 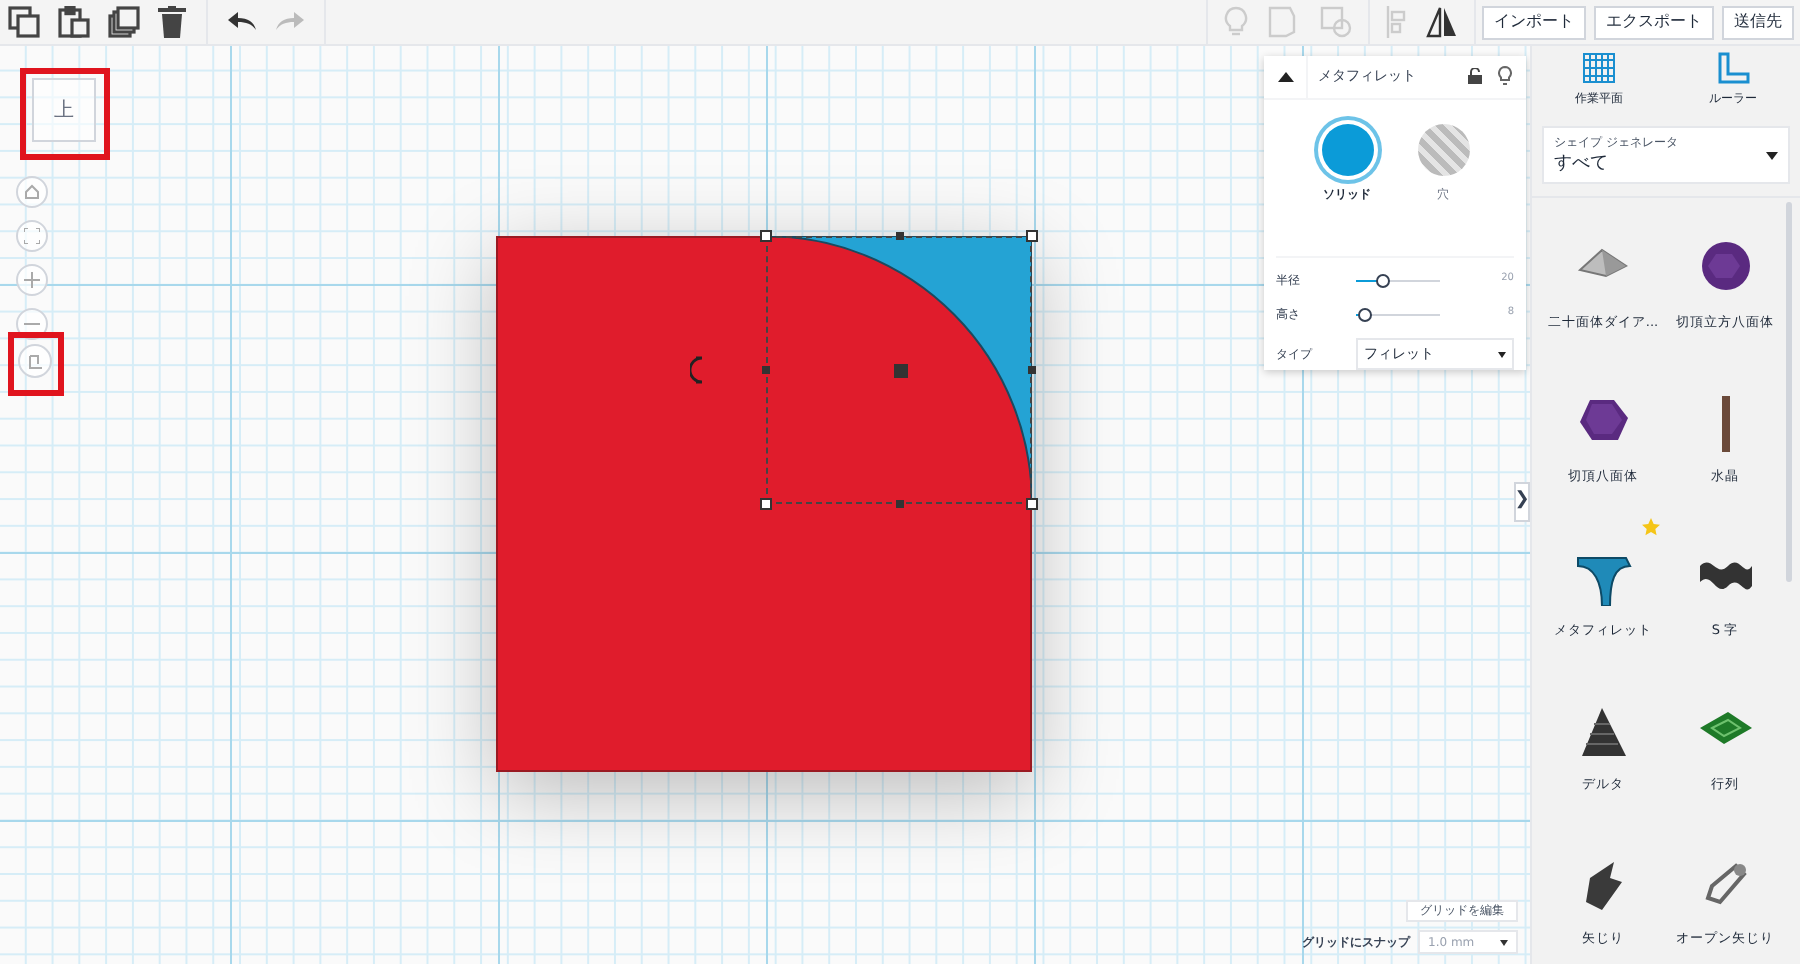 What do you see at coordinates (1505, 76) in the screenshot?
I see `lightbulb-icon` at bounding box center [1505, 76].